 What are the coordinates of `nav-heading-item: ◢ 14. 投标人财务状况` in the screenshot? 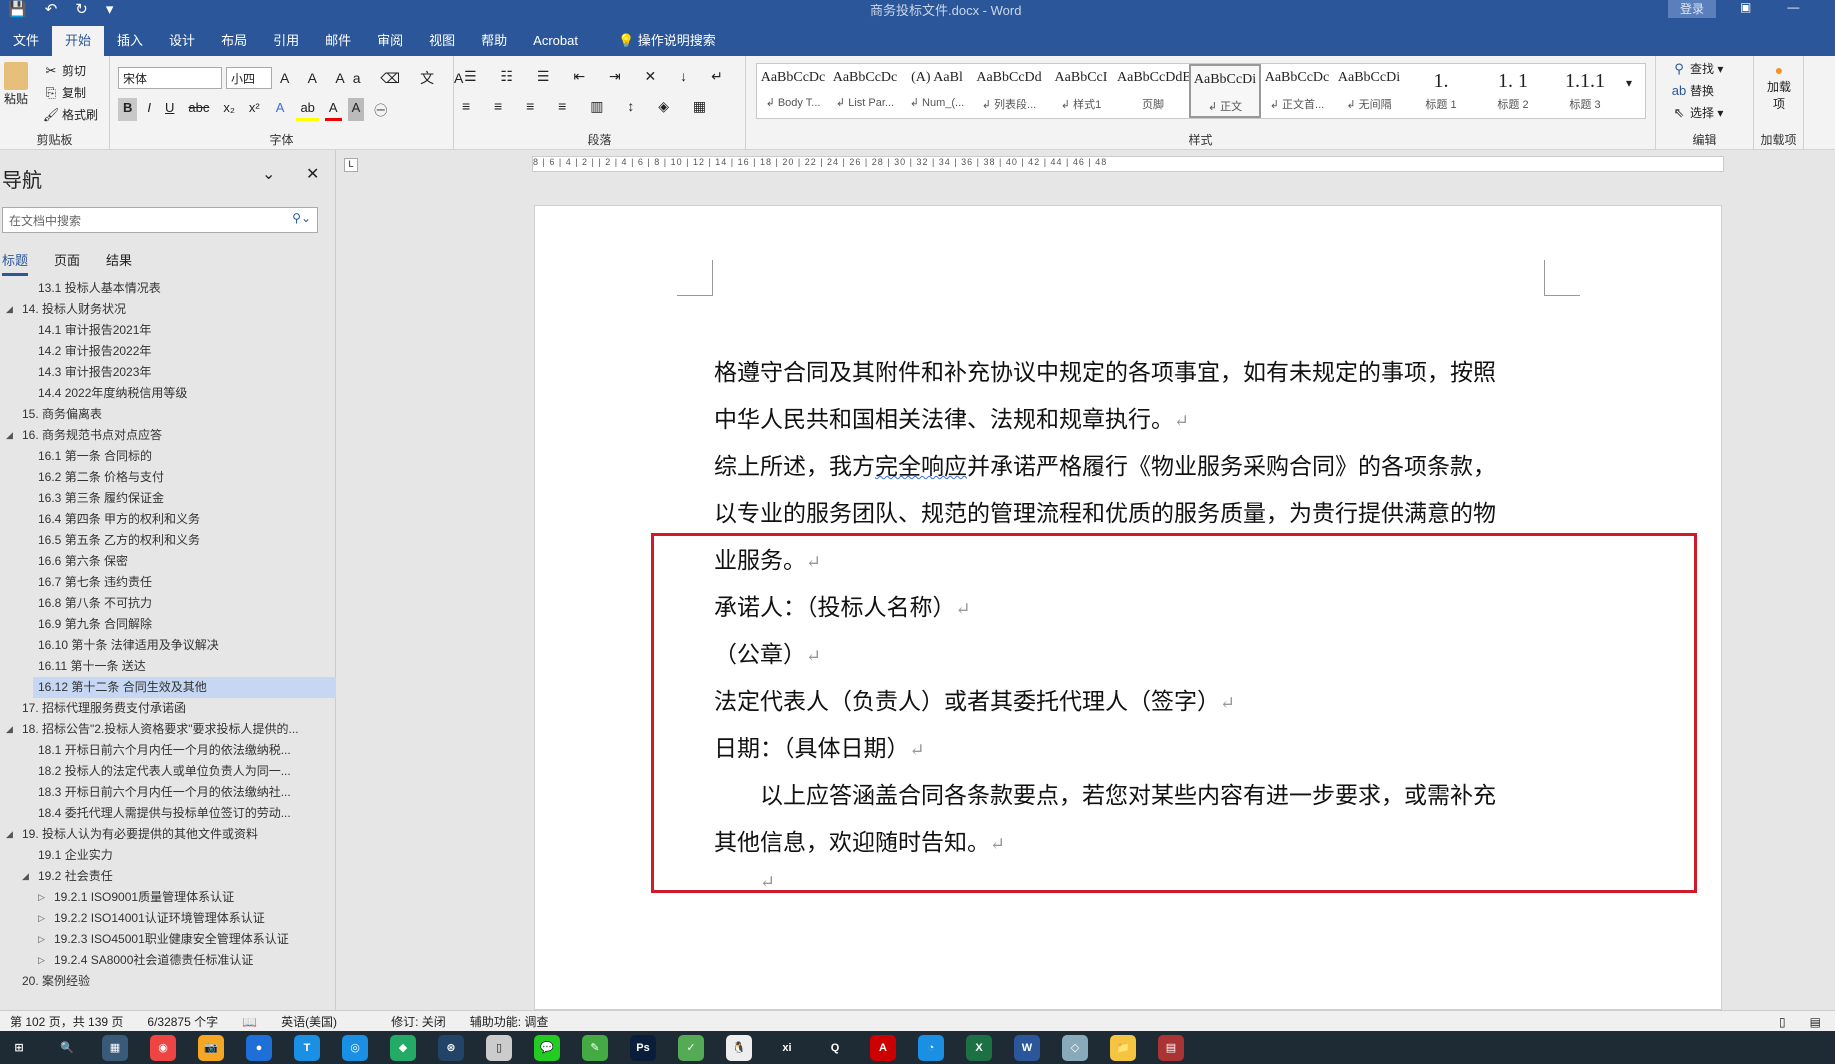 It's located at (160, 309).